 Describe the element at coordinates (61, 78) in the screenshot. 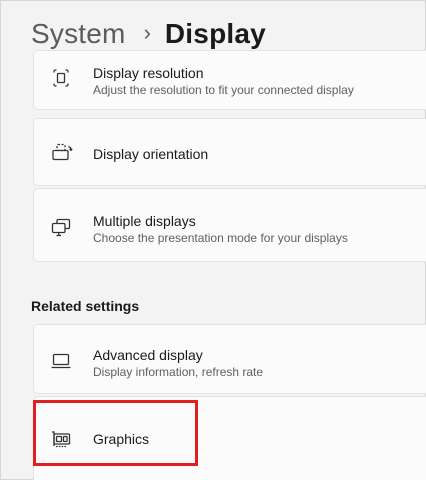

I see `display-resolution-icon` at that location.